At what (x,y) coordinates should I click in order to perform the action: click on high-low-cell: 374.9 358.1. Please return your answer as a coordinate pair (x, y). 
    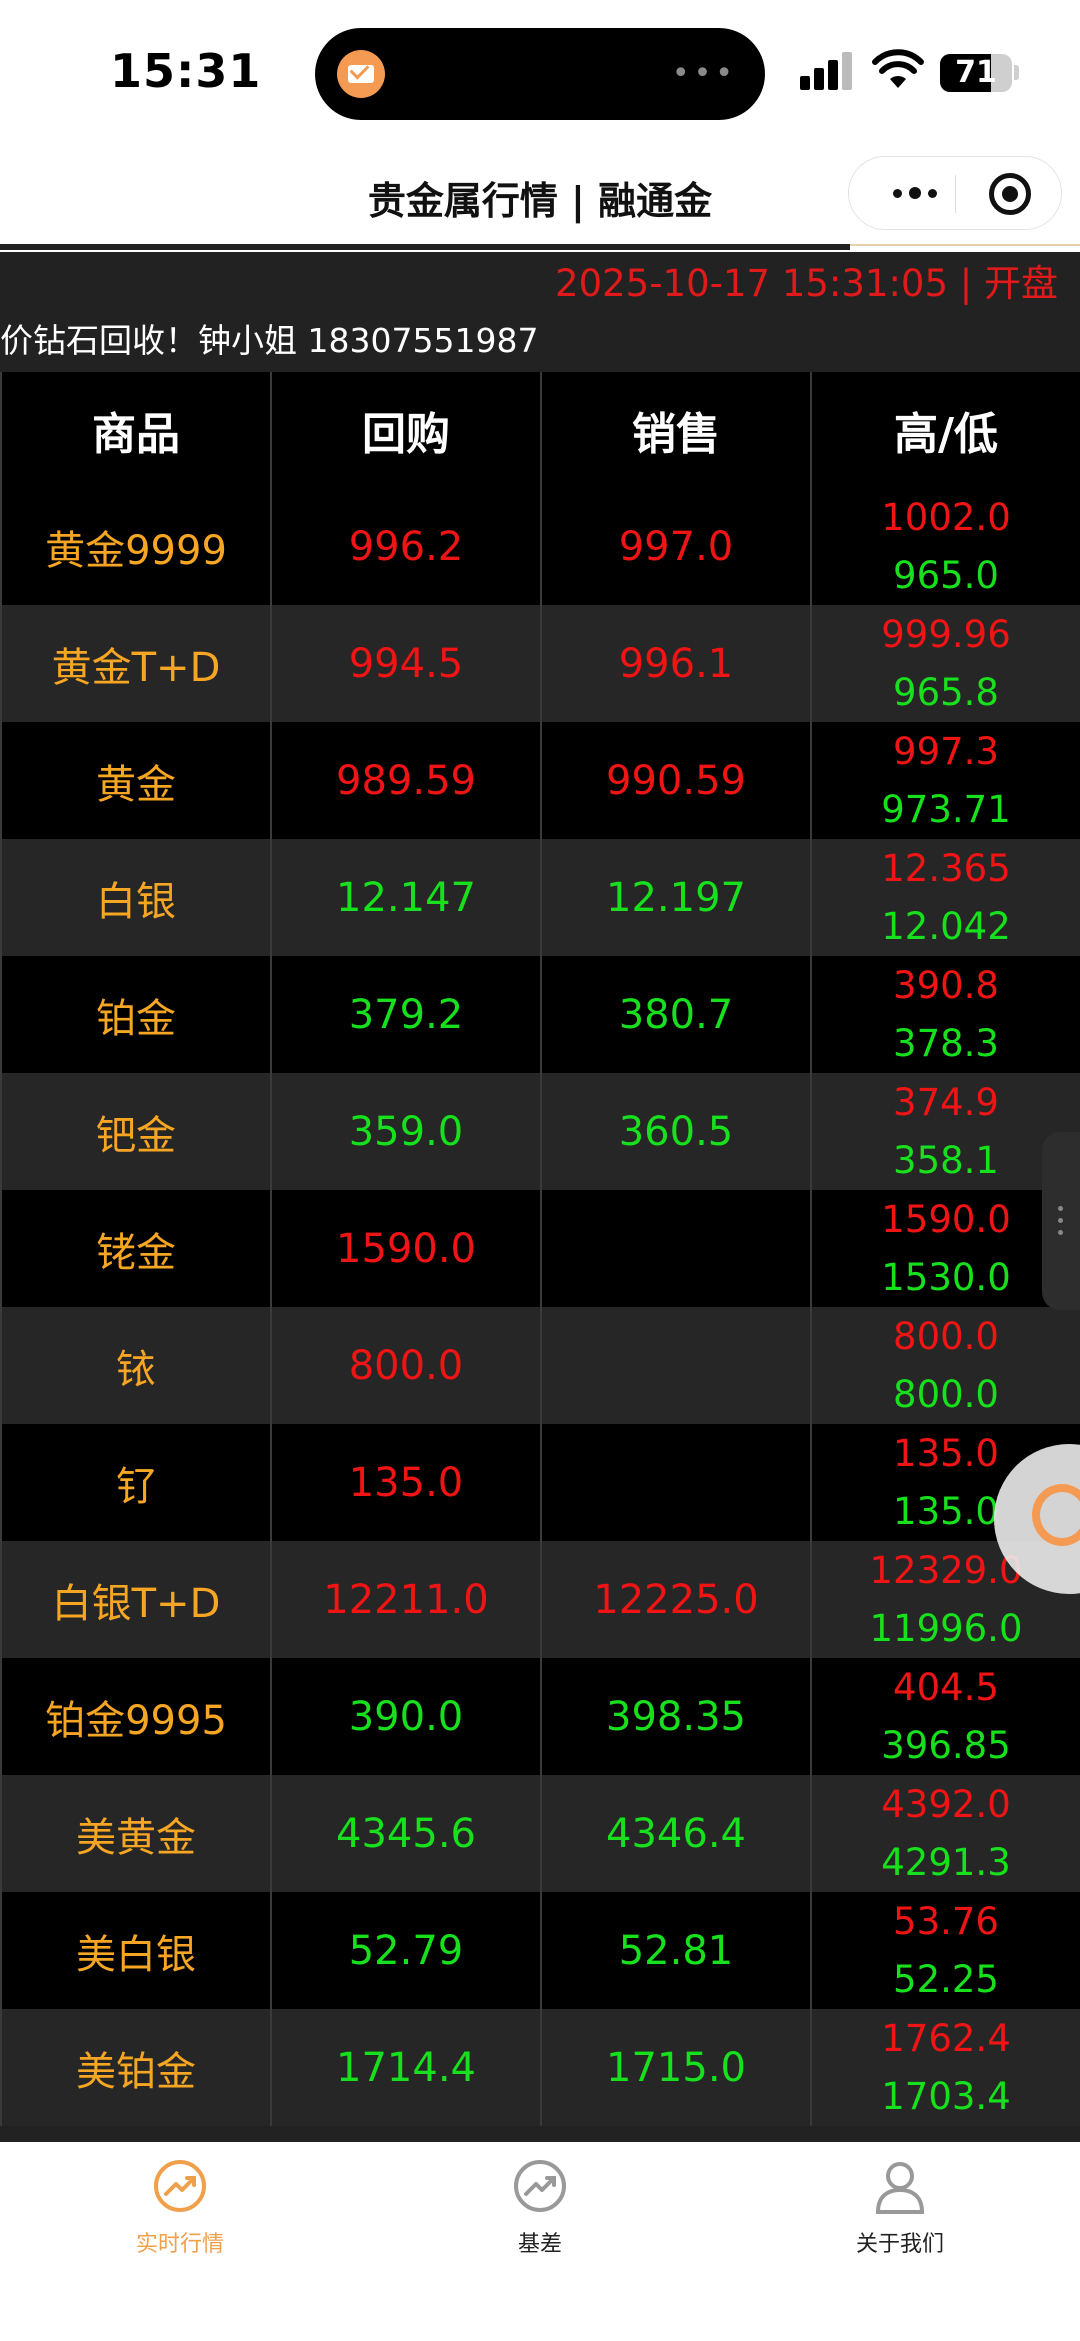
    Looking at the image, I should click on (945, 1131).